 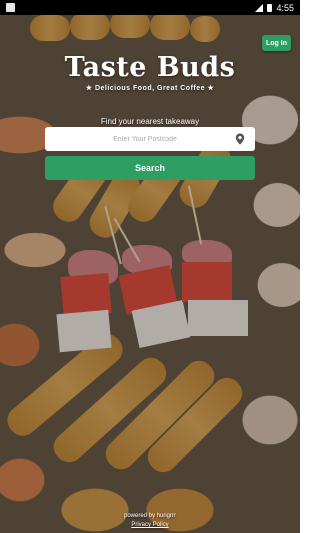 I want to click on search-prompt: Find your nearest takeaway, so click(x=150, y=121).